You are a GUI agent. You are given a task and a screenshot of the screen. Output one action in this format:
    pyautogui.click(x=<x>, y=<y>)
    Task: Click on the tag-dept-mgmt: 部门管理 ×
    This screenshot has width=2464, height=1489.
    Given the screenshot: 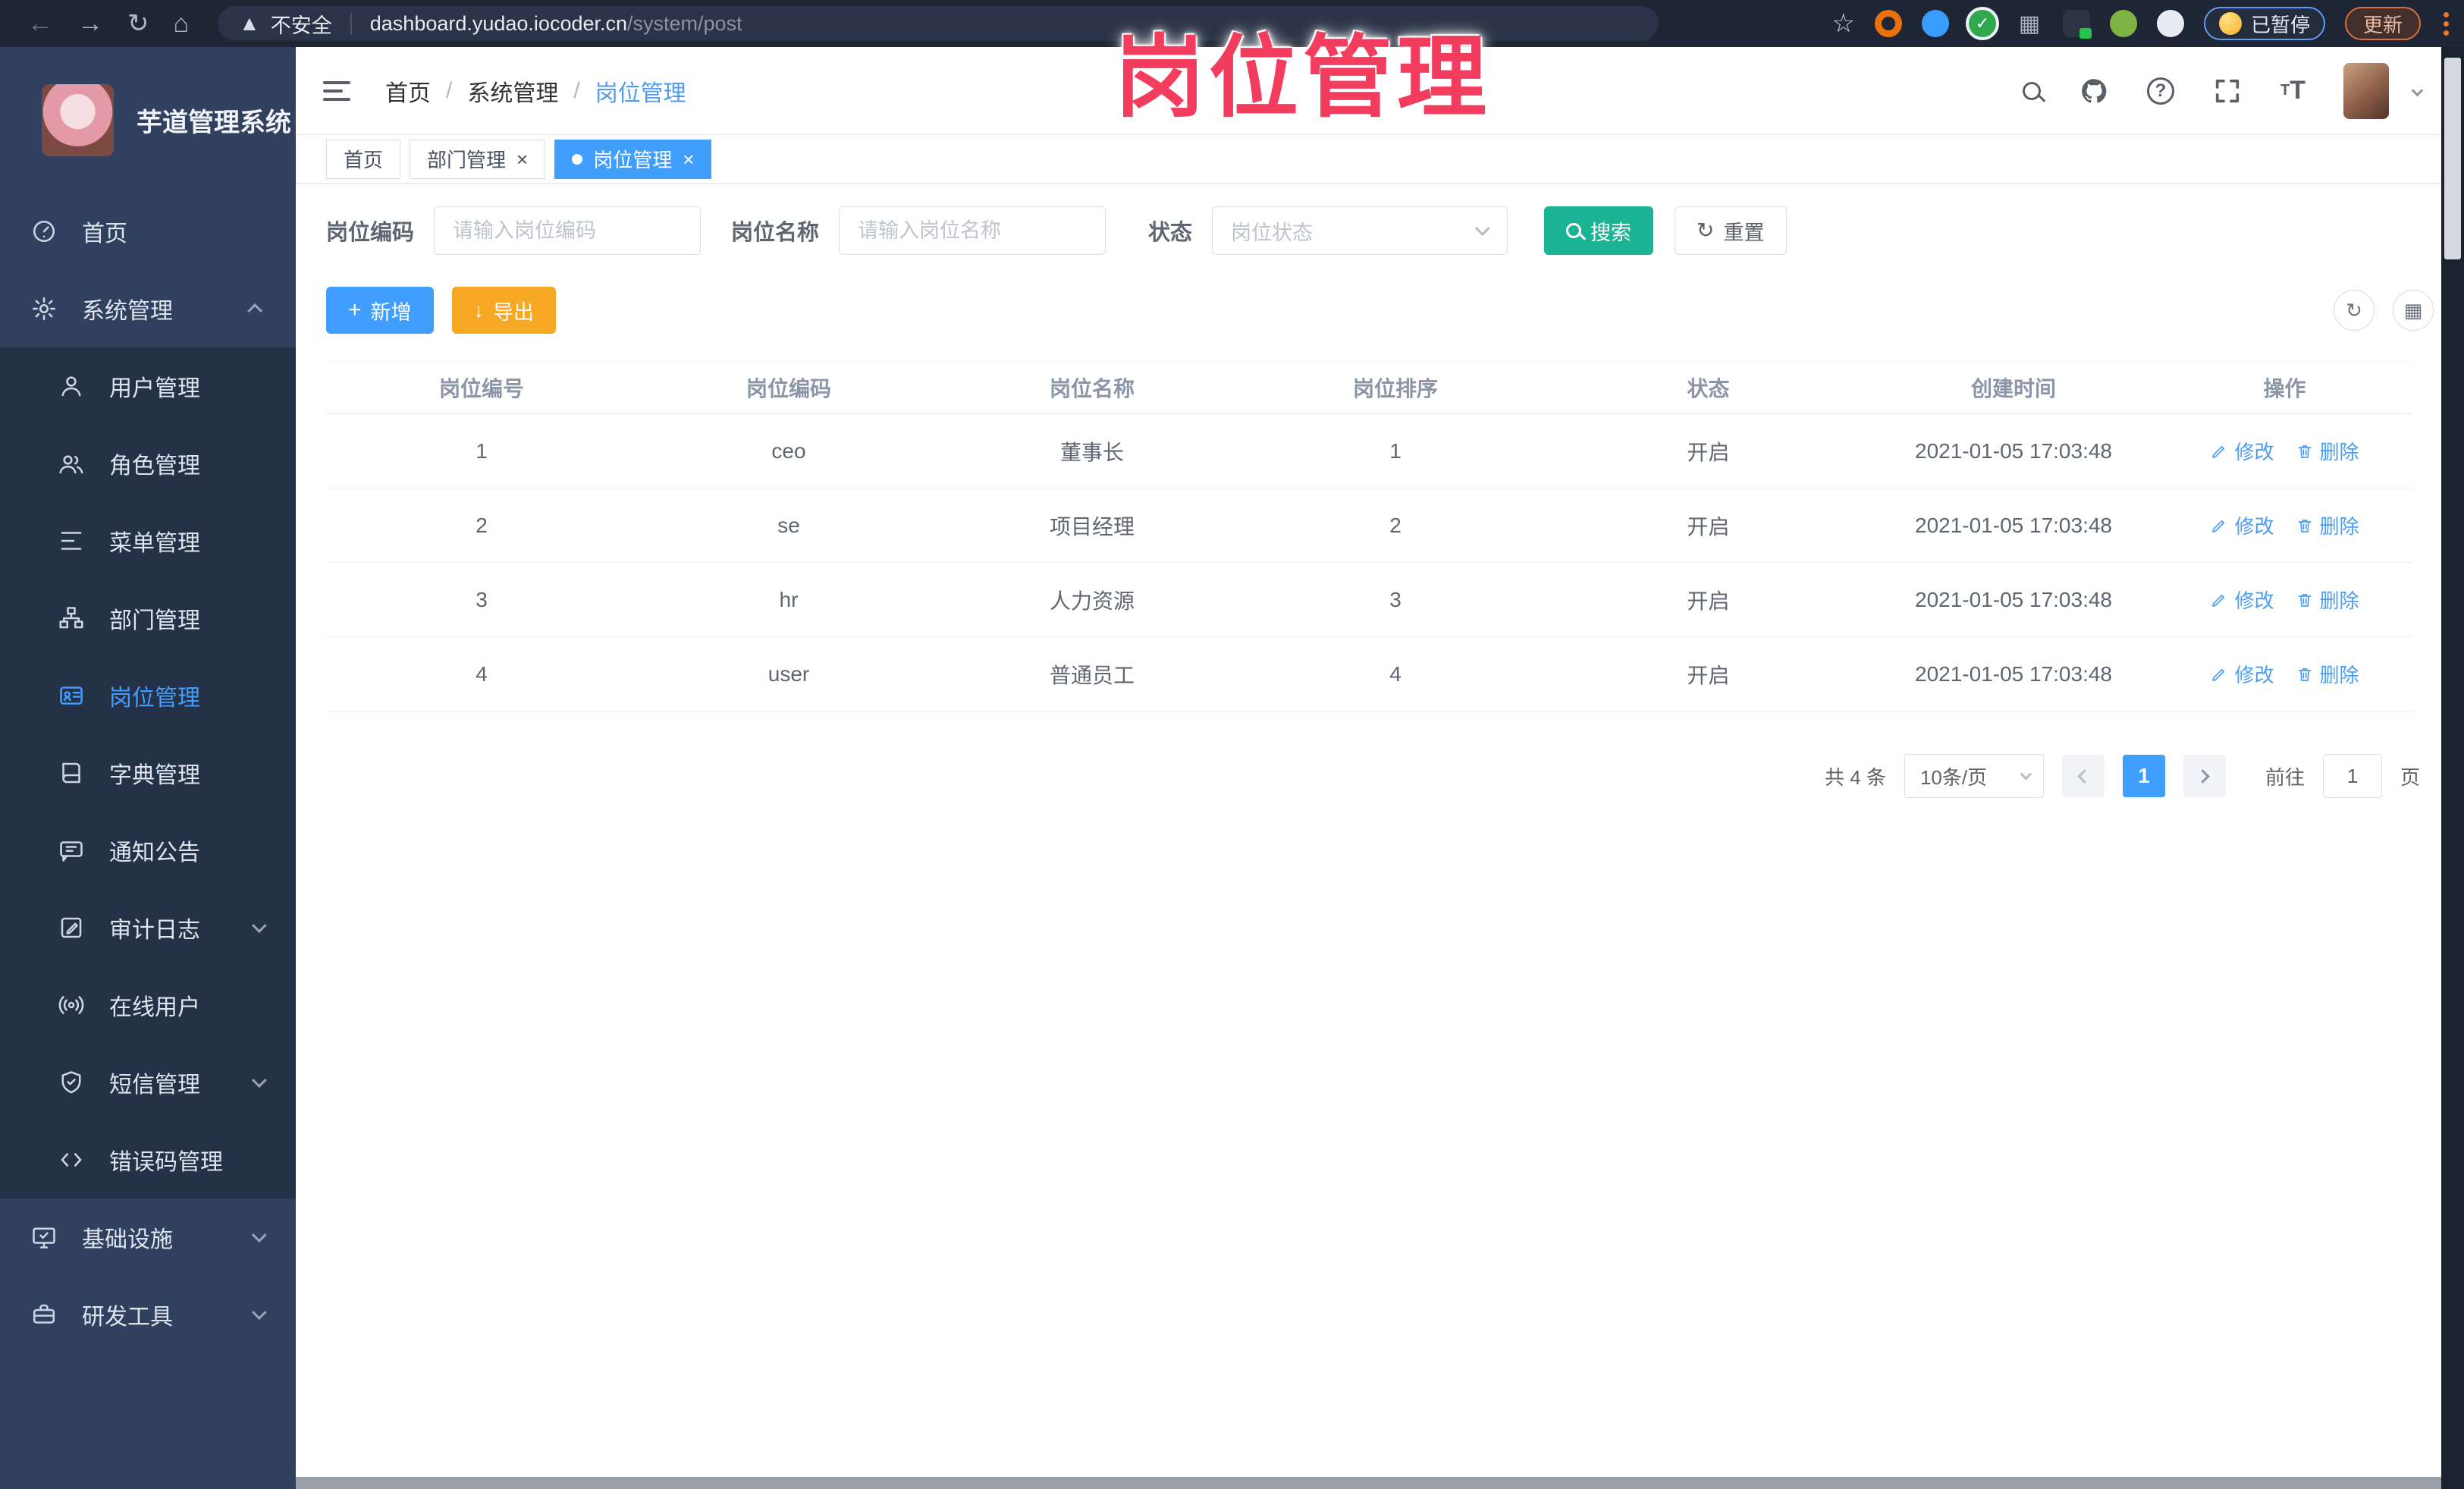 What is the action you would take?
    pyautogui.click(x=478, y=159)
    